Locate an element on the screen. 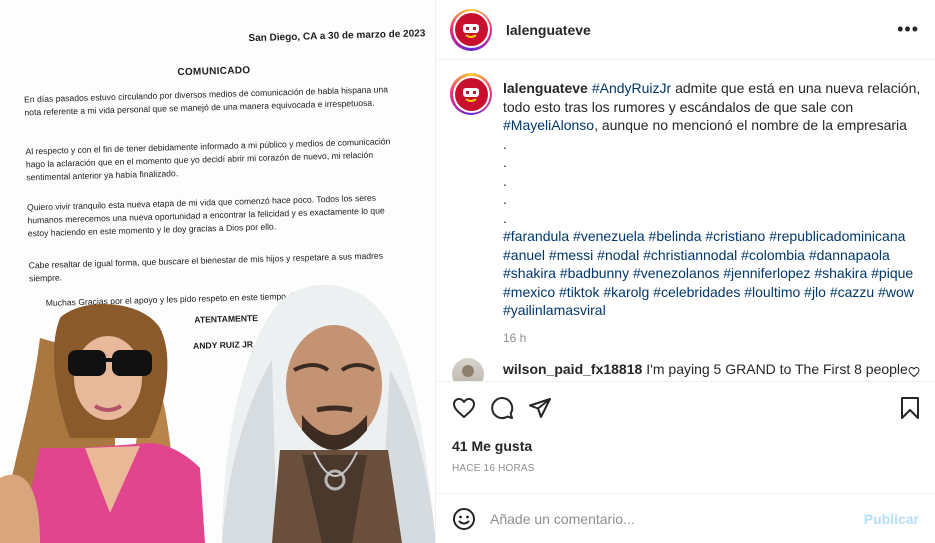  comment-avatar is located at coordinates (468, 369).